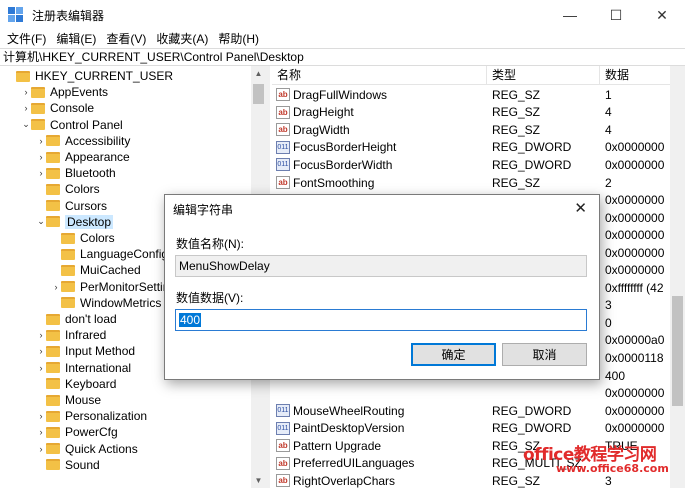 This screenshot has width=685, height=488. I want to click on tree-item: Keyboard, so click(76, 384).